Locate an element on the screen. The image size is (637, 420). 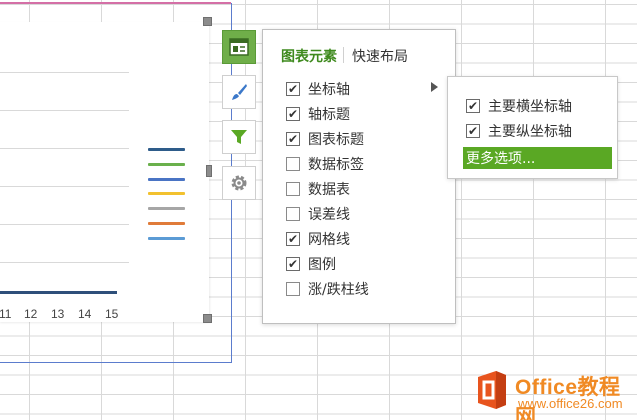
chart-settings-gear-icon is located at coordinates (239, 183).